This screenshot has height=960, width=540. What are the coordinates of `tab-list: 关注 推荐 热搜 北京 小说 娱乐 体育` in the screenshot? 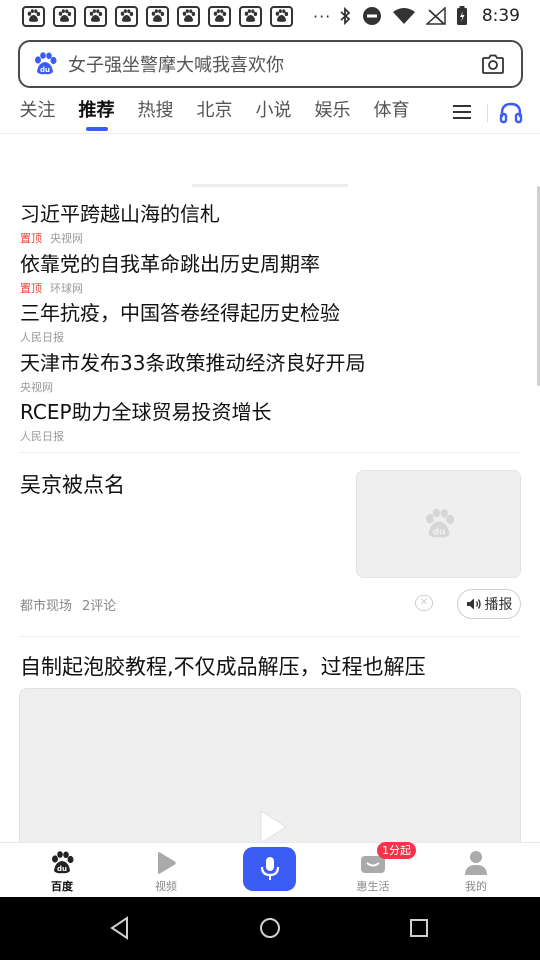 It's located at (214, 113).